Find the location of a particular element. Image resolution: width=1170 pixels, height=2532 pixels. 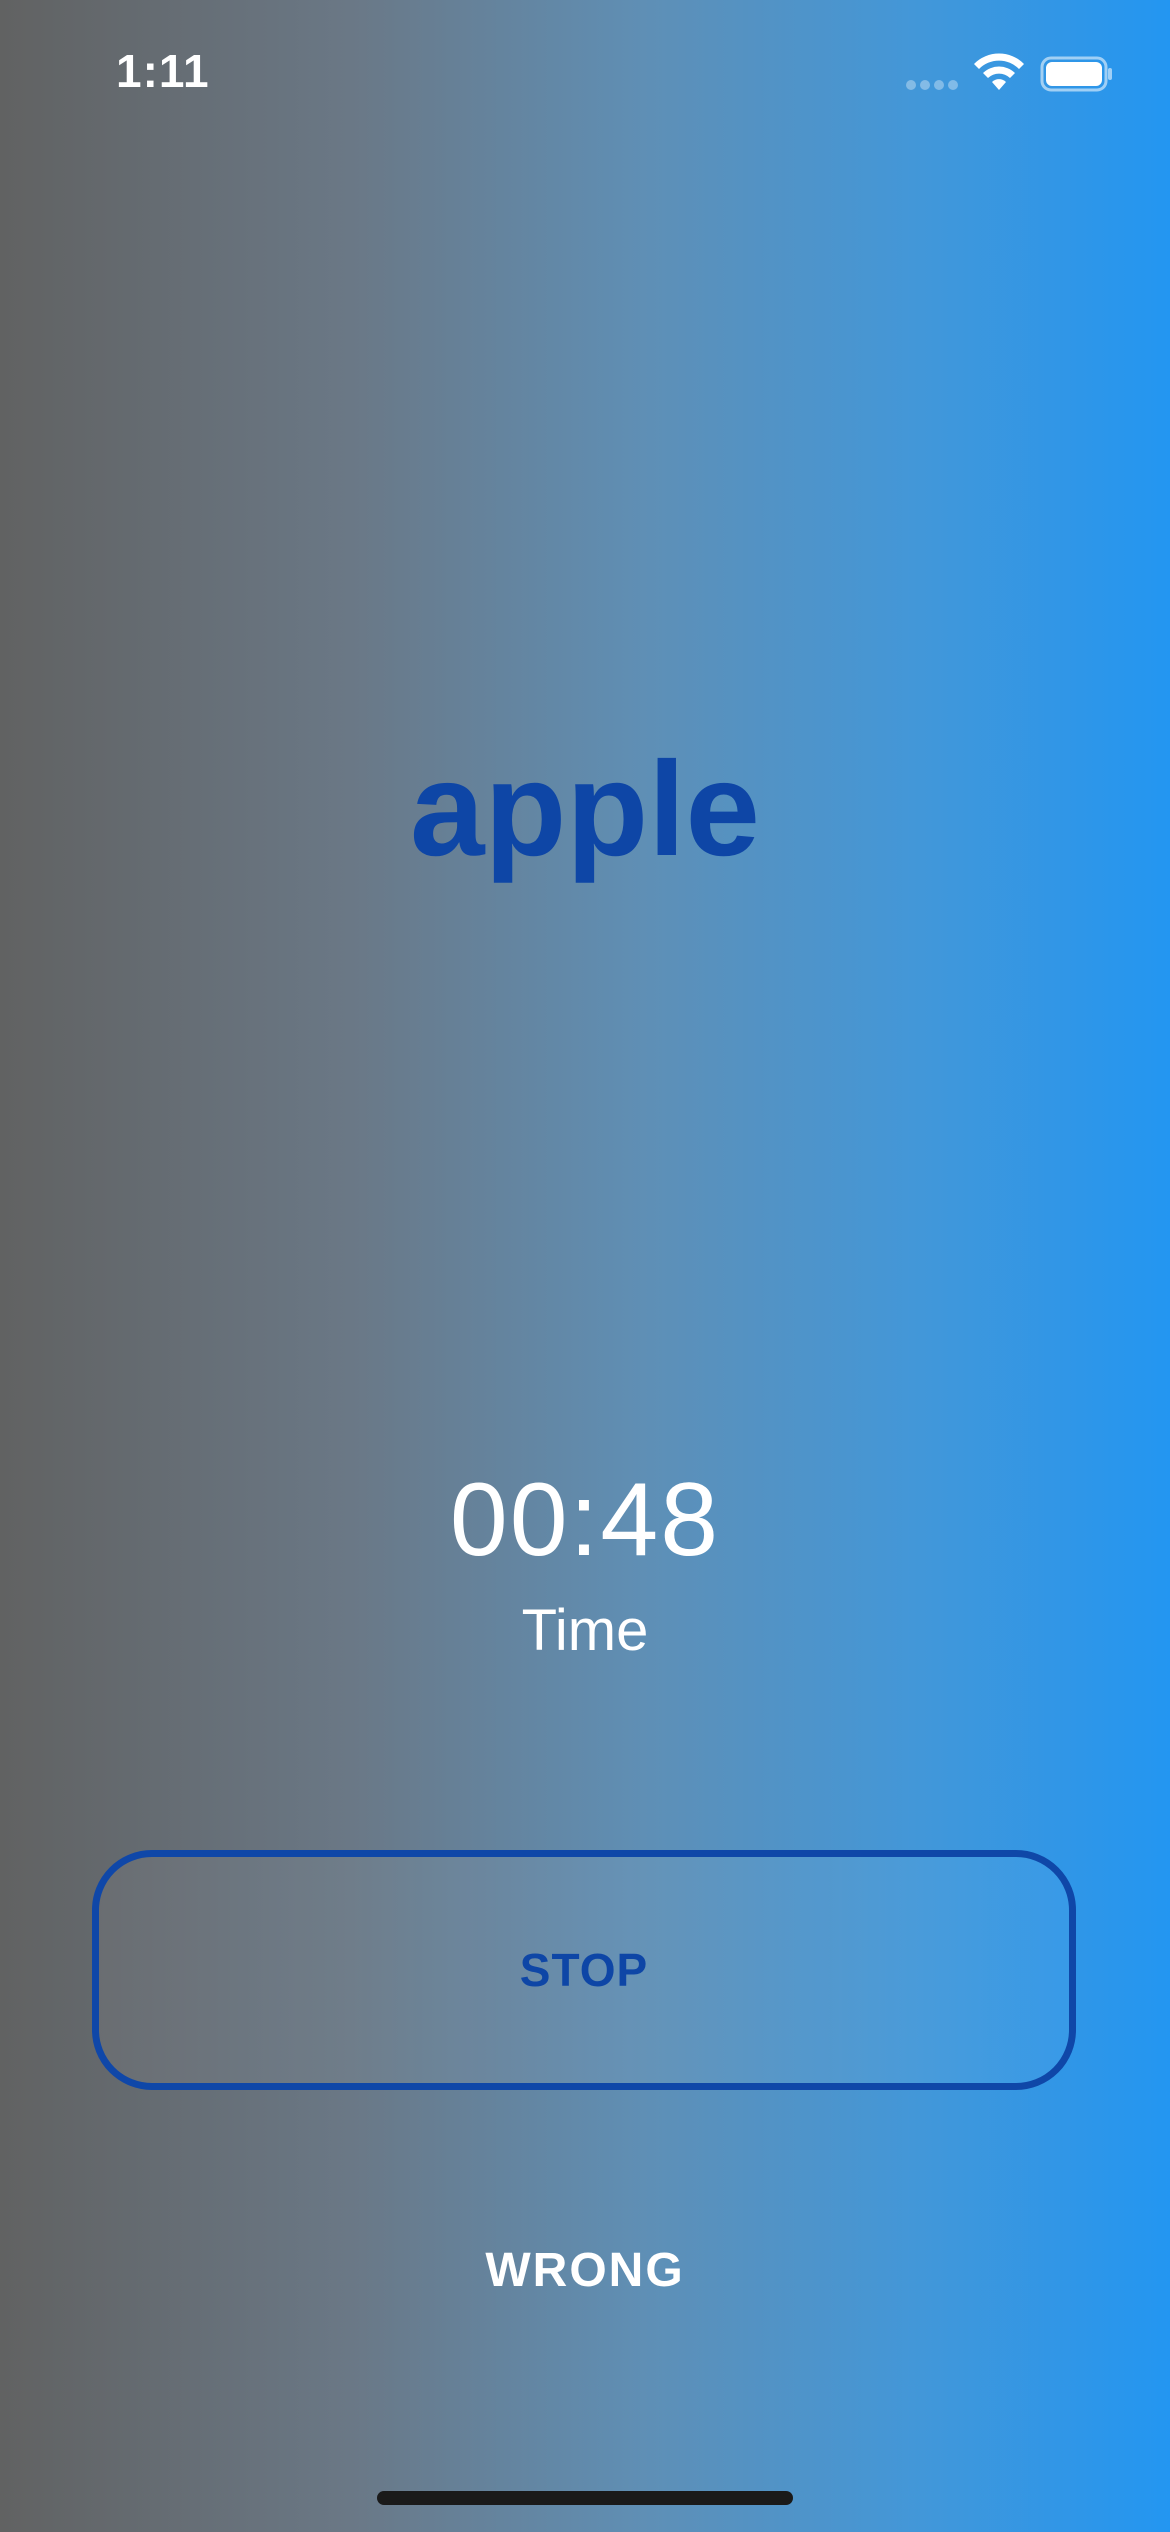

status-bar: 1:11 is located at coordinates (585, 70).